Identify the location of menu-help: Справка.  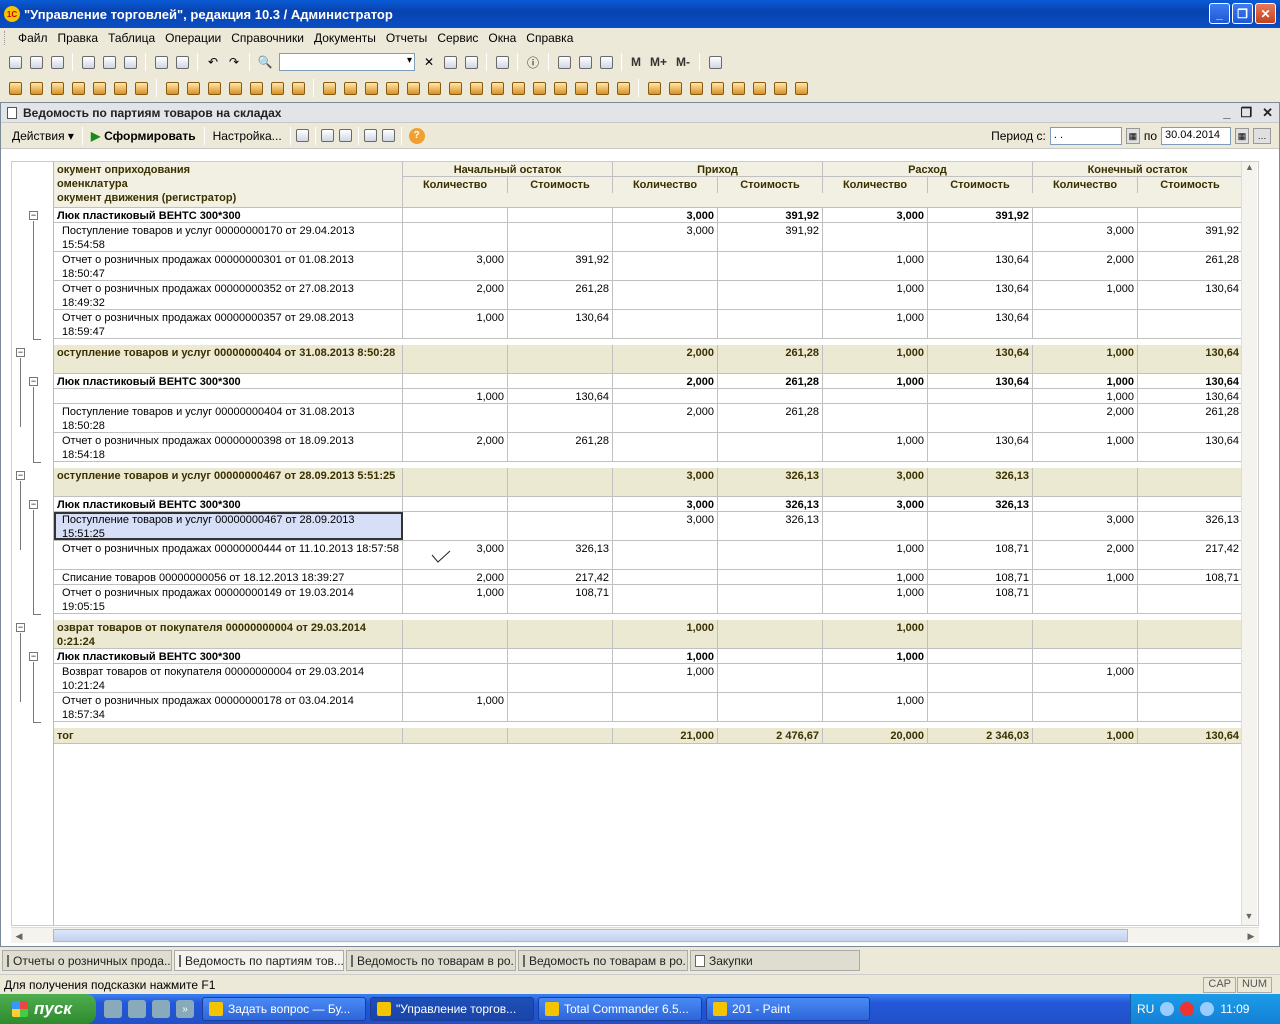
(549, 38).